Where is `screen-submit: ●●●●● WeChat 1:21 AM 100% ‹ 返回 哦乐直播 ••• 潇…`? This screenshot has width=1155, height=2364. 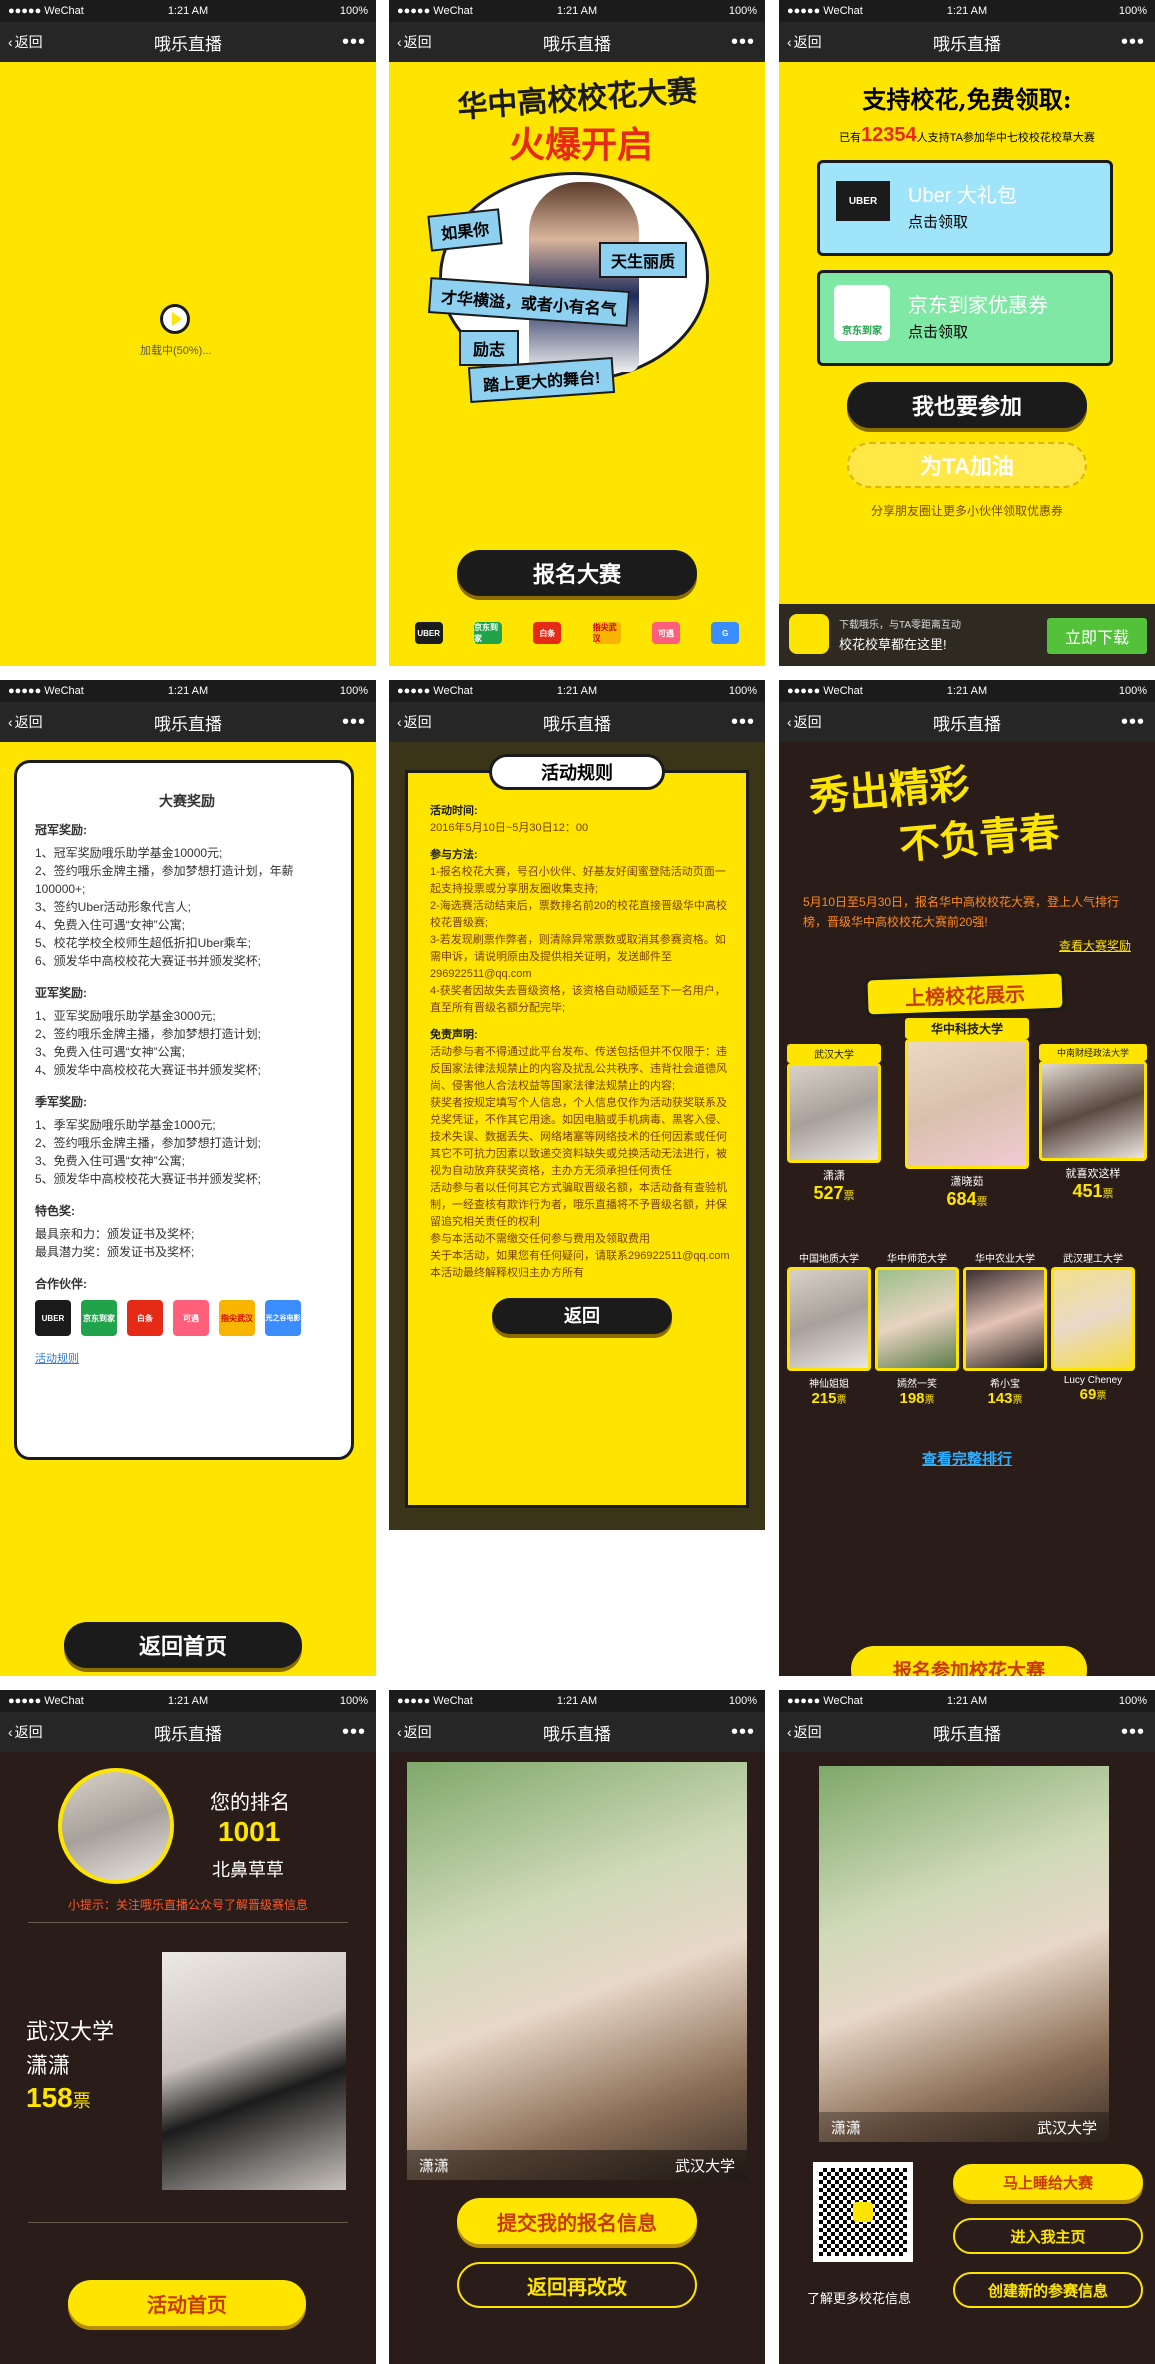 screen-submit: ●●●●● WeChat 1:21 AM 100% ‹ 返回 哦乐直播 ••• 潇… is located at coordinates (577, 2027).